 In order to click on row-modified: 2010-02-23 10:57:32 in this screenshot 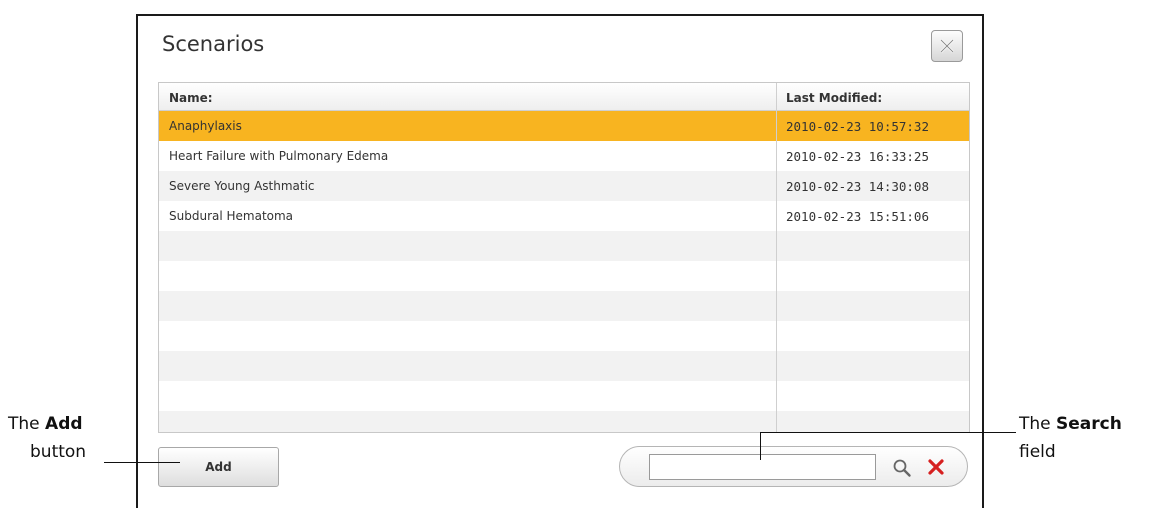, I will do `click(857, 126)`.